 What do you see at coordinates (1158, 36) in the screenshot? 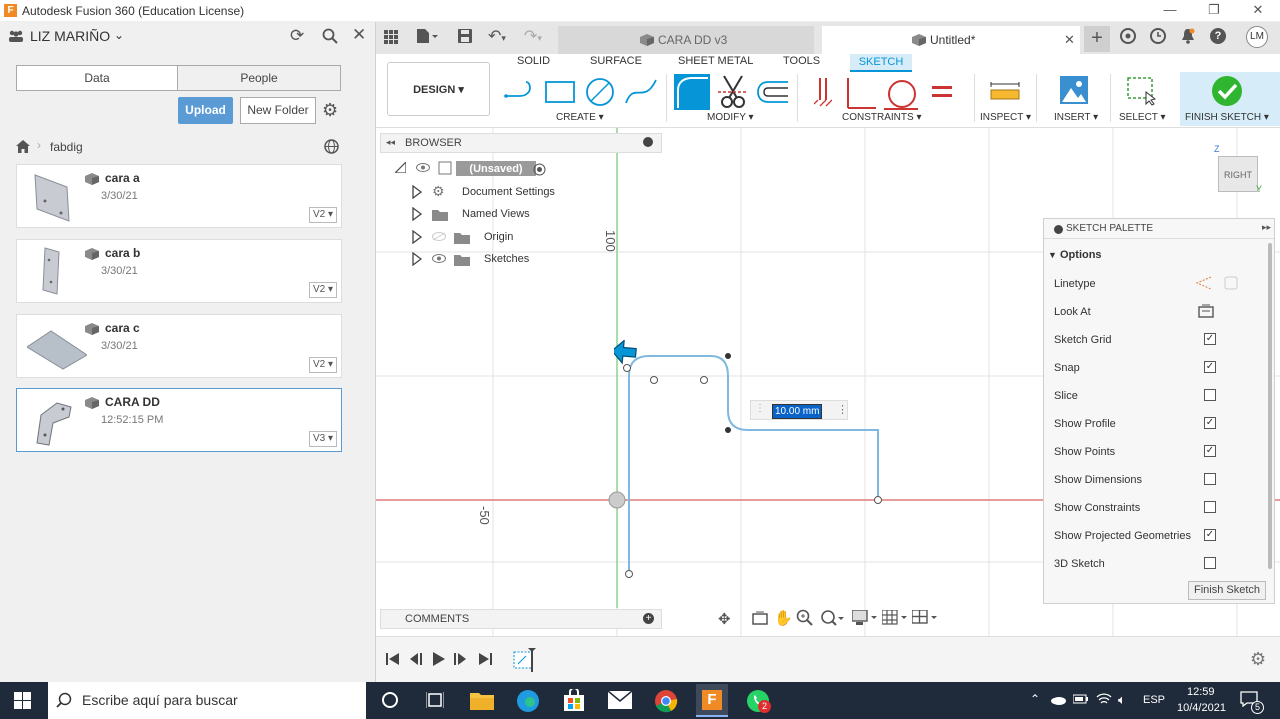
I see `job-status-icon` at bounding box center [1158, 36].